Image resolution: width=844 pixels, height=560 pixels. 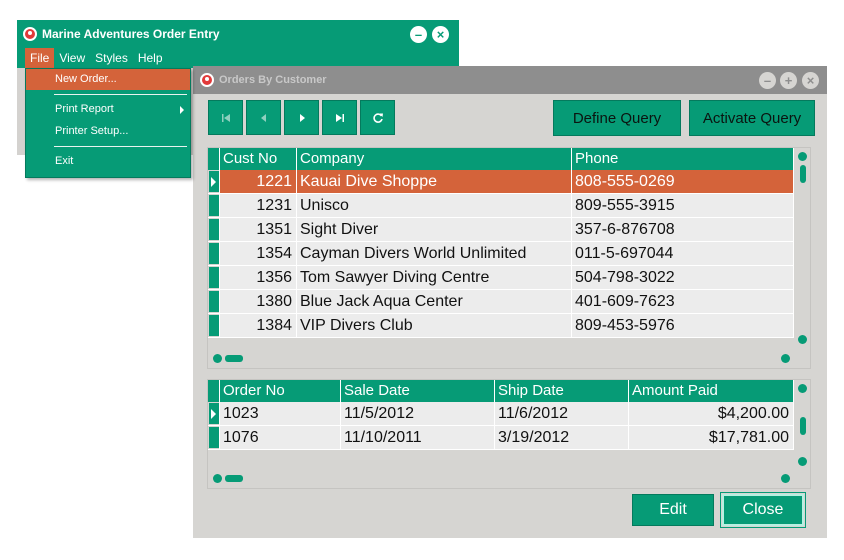 I want to click on cell-amount-paid: $17,781.00, so click(x=711, y=438).